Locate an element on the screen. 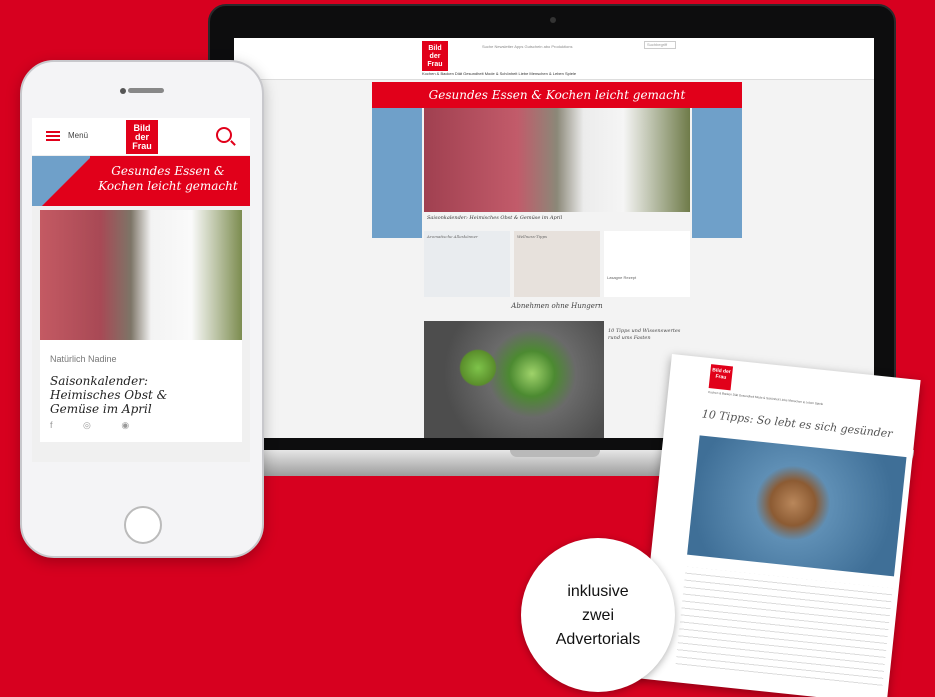 Image resolution: width=935 pixels, height=697 pixels. mobile-banner-title: Gesundes Essen & Kochen leicht gemacht is located at coordinates (168, 178).